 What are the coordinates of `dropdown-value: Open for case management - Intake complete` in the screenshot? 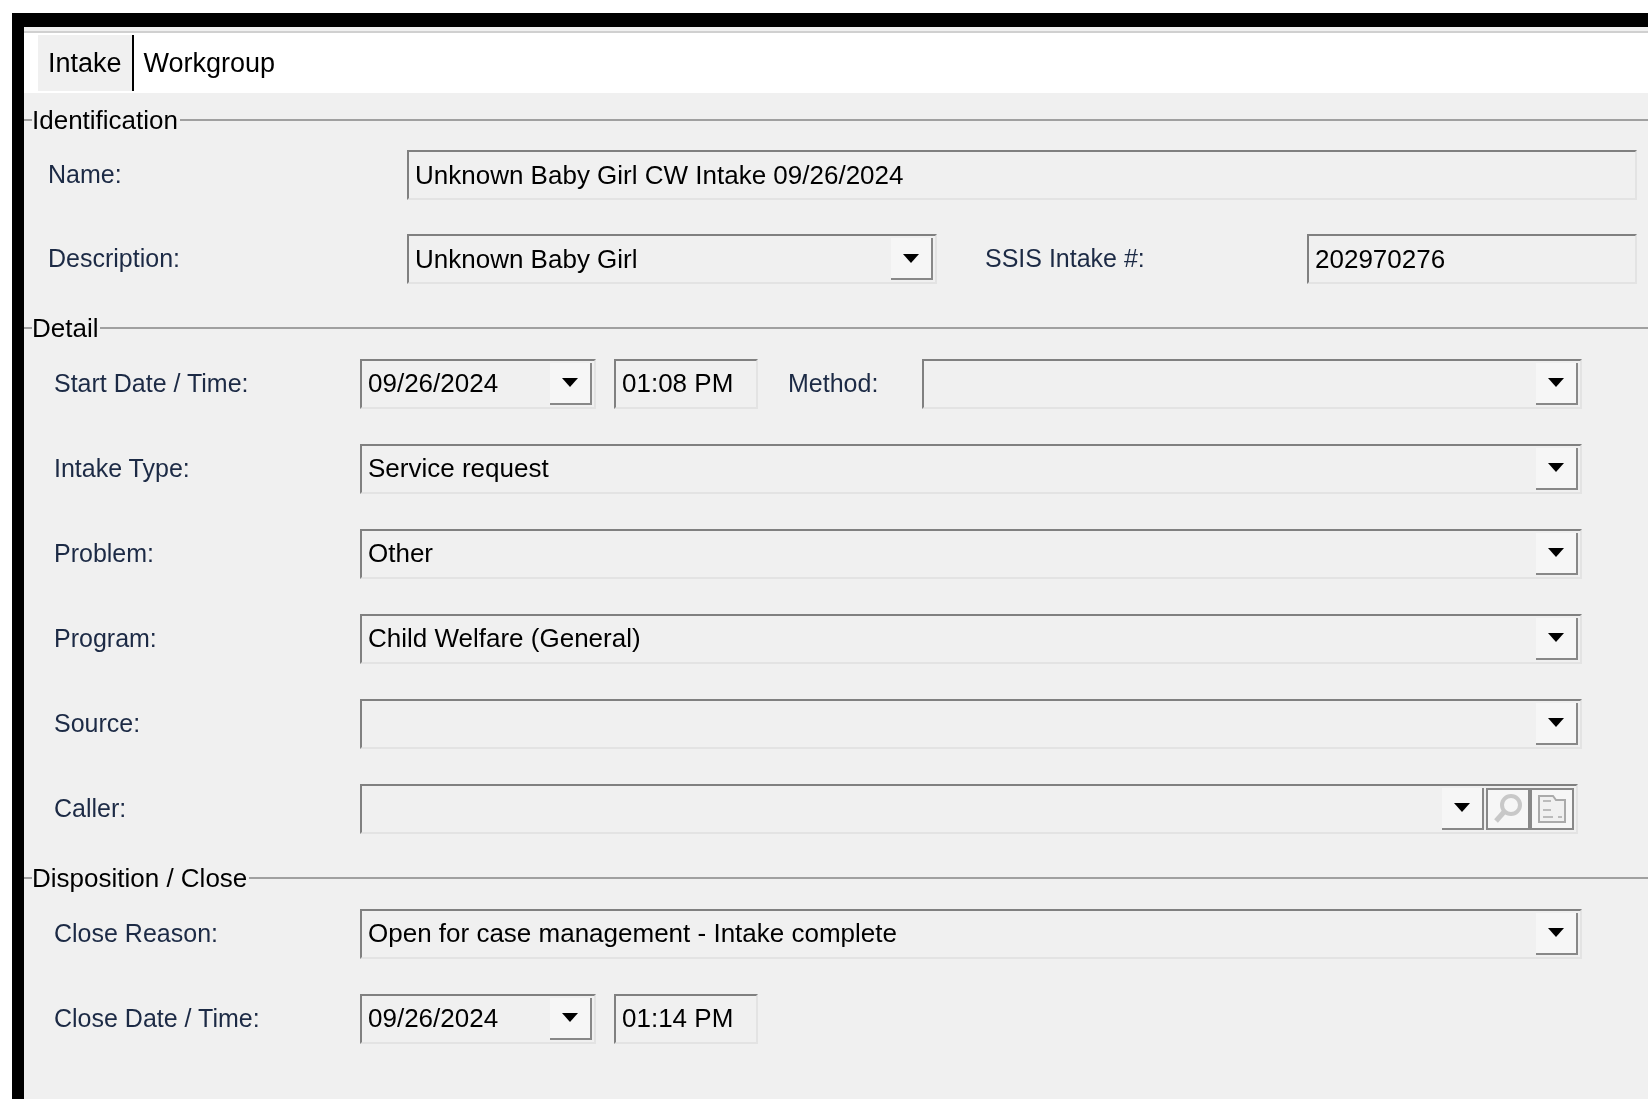 It's located at (632, 933).